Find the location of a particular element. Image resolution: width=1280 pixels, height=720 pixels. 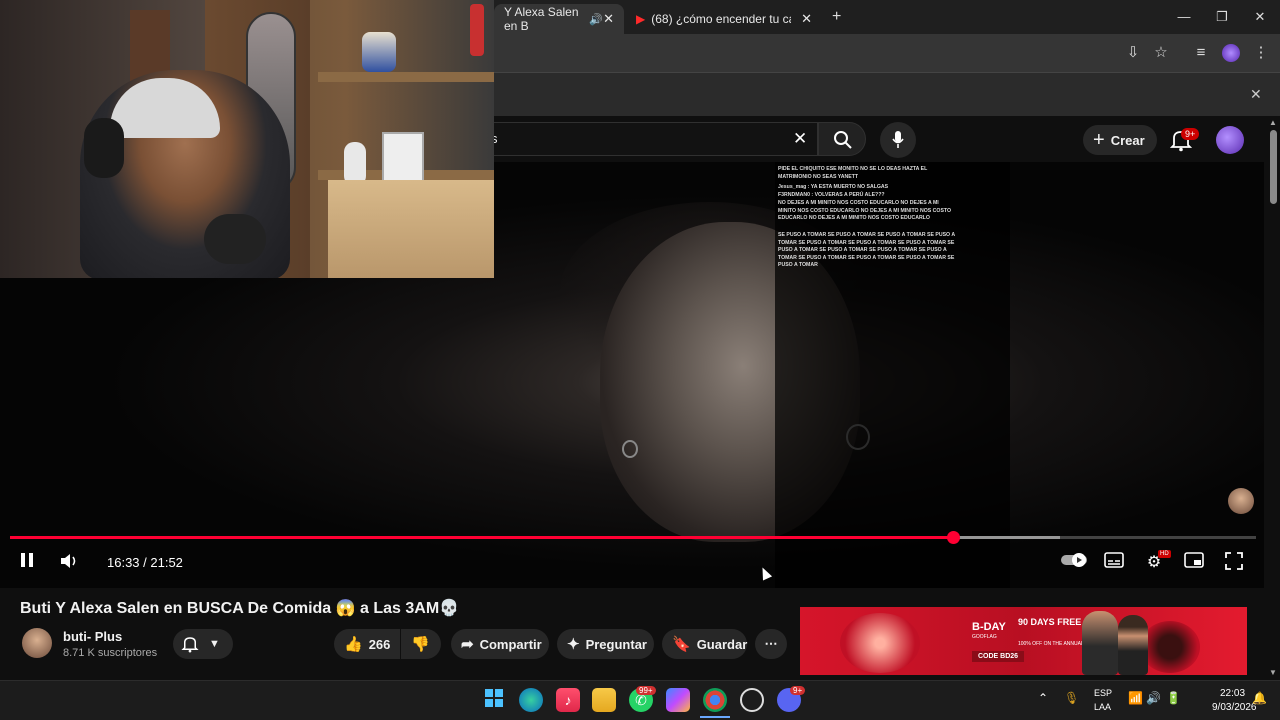

save-button: 🔖 Guardar is located at coordinates (704, 644).